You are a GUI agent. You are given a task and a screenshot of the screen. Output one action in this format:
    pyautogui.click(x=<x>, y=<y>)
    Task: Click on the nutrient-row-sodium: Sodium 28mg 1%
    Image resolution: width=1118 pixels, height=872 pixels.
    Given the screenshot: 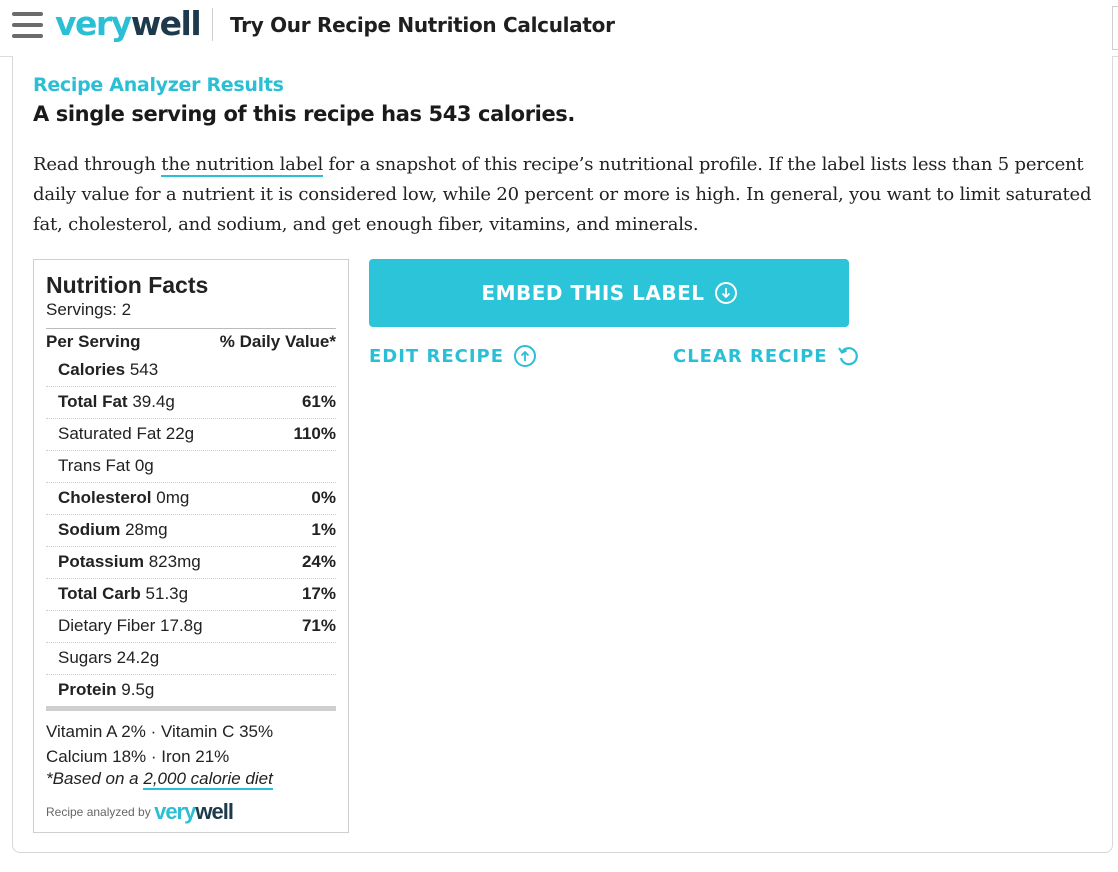 What is the action you would take?
    pyautogui.click(x=191, y=531)
    